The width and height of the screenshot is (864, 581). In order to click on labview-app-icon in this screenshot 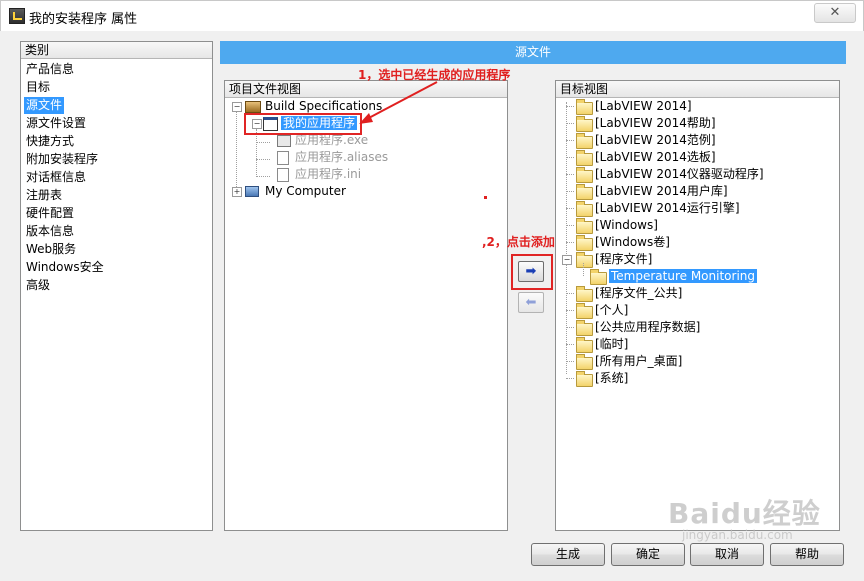, I will do `click(17, 16)`.